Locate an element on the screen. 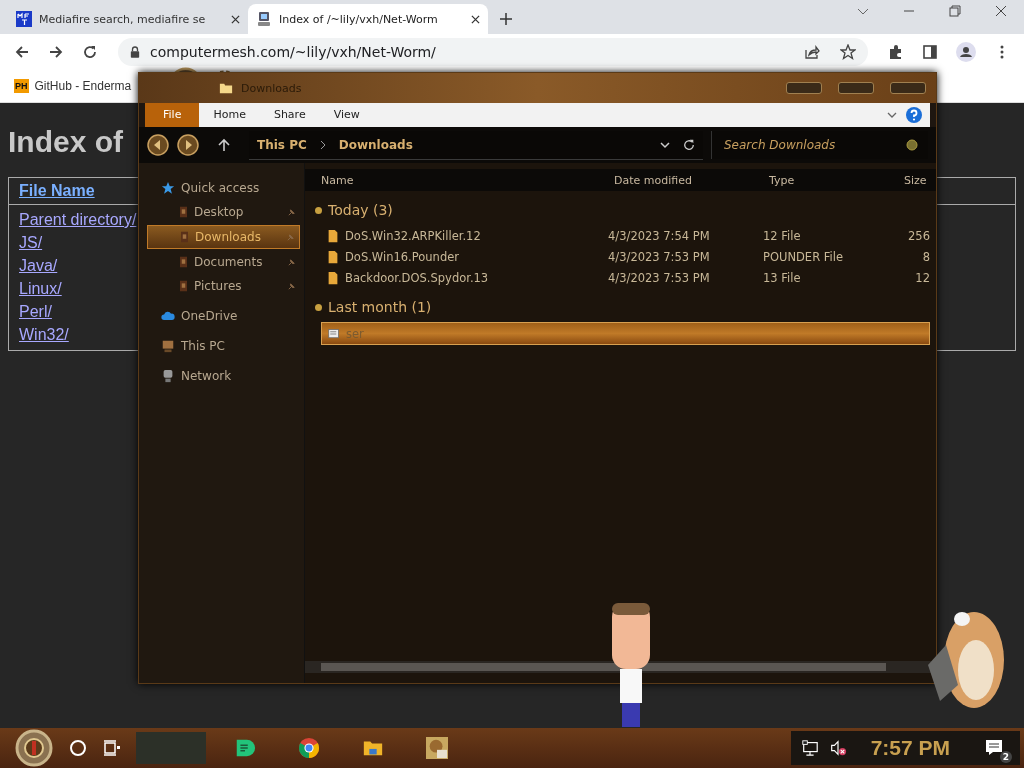 This screenshot has height=768, width=1024. ribbon-tab: Home is located at coordinates (229, 115).